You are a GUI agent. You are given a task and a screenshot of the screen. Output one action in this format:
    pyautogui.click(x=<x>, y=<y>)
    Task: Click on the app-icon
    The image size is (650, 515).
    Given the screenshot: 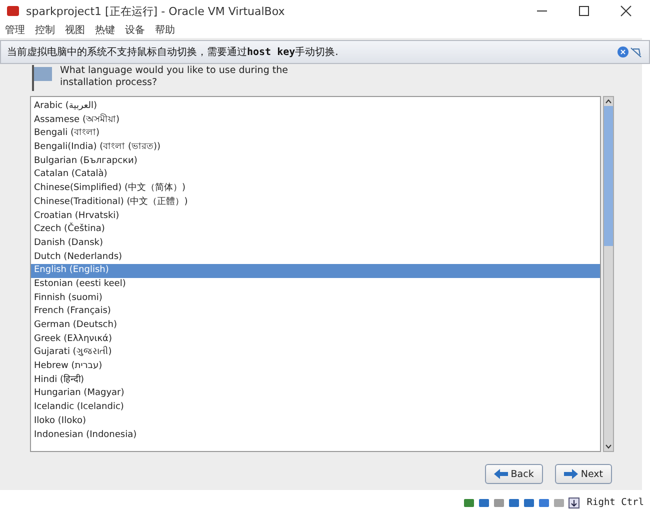 What is the action you would take?
    pyautogui.click(x=13, y=11)
    